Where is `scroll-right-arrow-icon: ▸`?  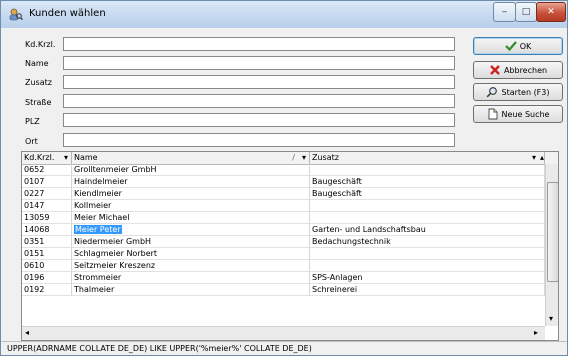 scroll-right-arrow-icon: ▸ is located at coordinates (536, 332).